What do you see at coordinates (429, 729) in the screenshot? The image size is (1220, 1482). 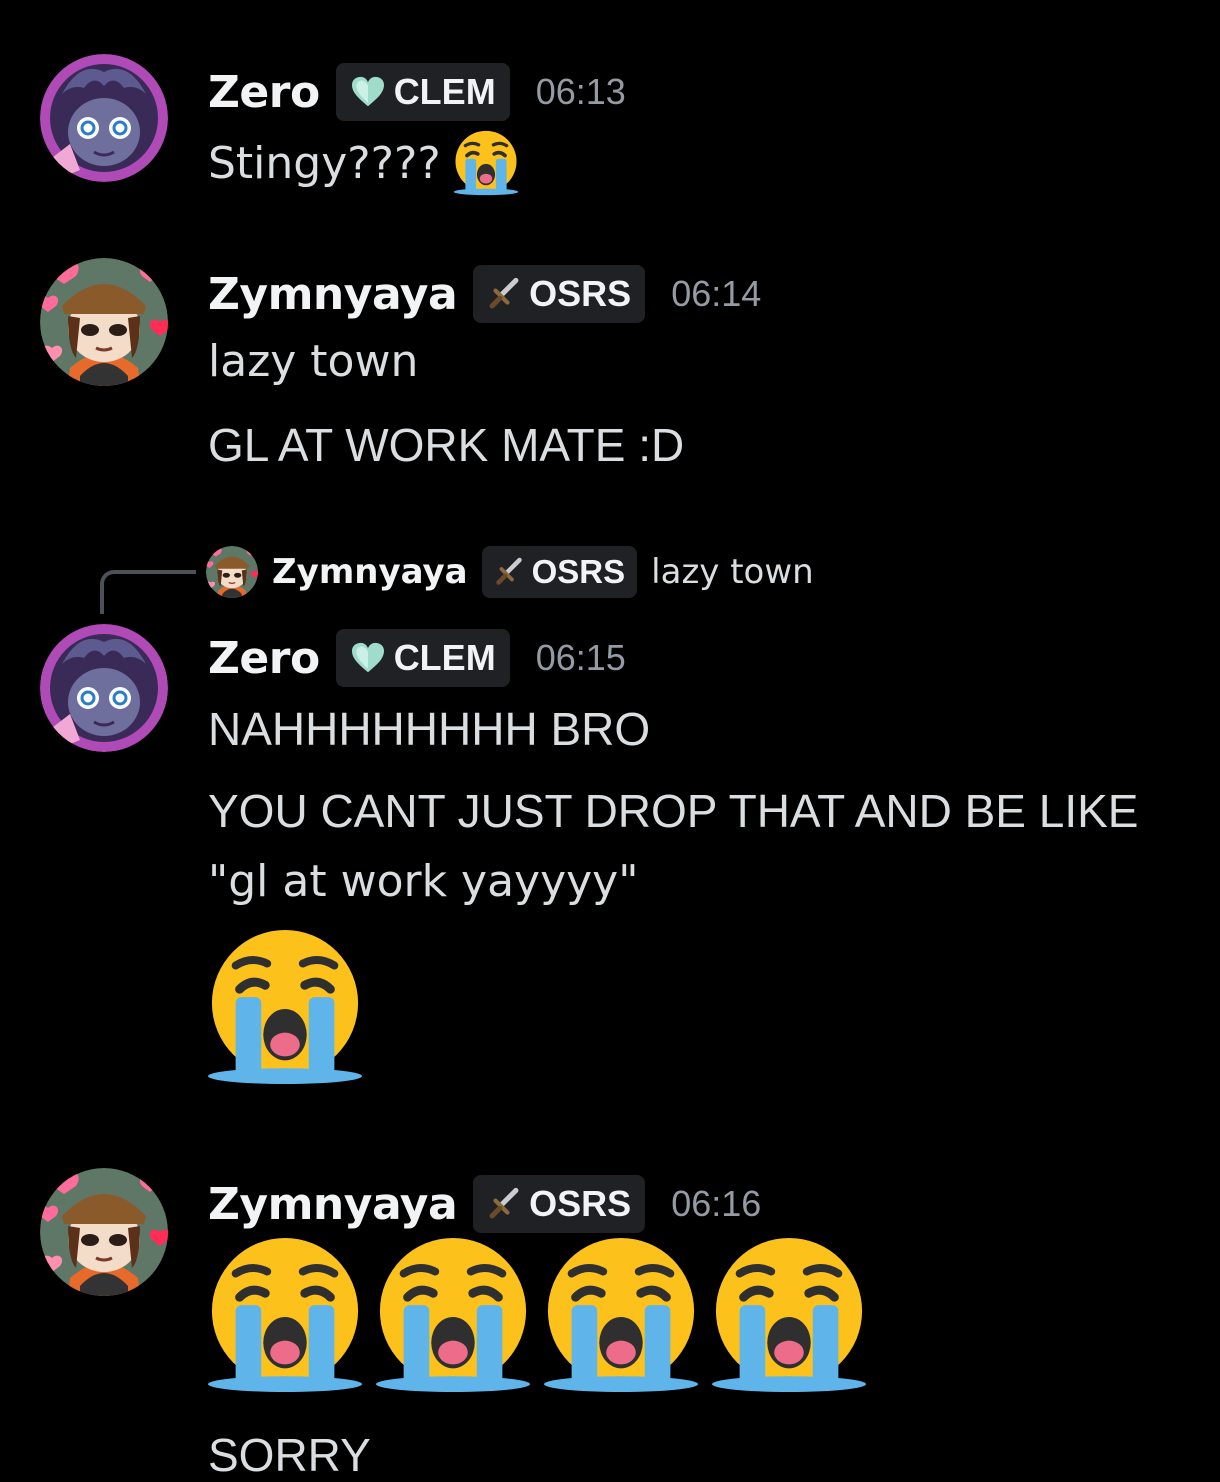 I see `message-text: NAHHHHHHHH BRO` at bounding box center [429, 729].